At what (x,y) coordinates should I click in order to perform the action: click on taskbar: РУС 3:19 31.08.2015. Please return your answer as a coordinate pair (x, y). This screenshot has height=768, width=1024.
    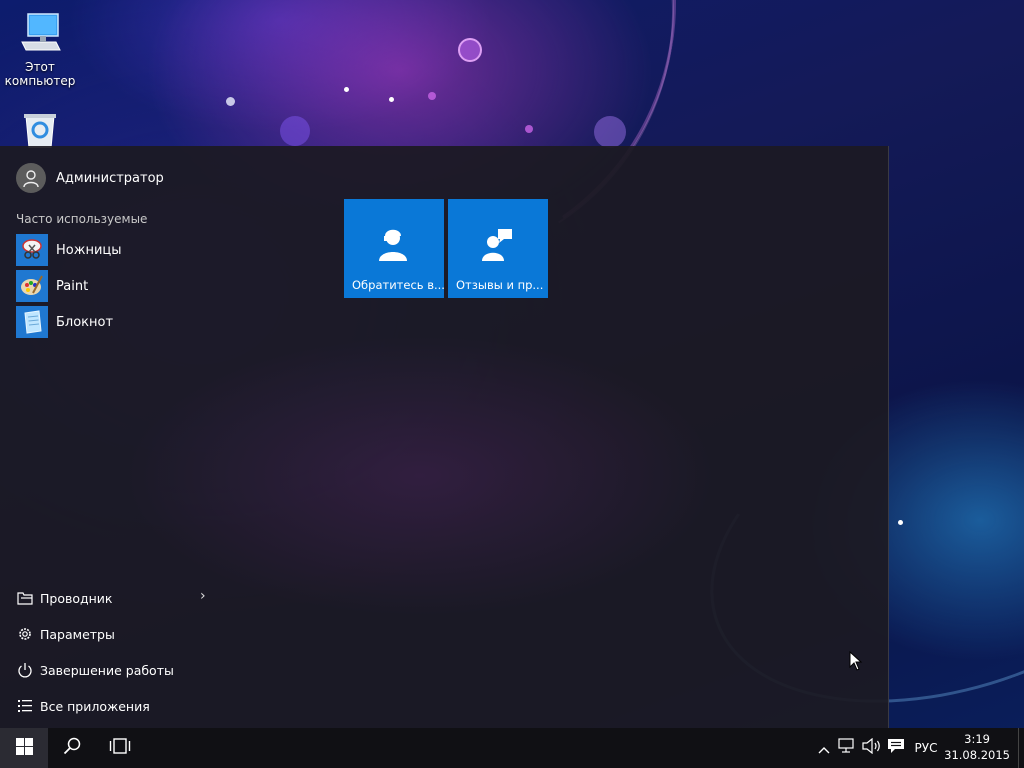
    Looking at the image, I should click on (512, 748).